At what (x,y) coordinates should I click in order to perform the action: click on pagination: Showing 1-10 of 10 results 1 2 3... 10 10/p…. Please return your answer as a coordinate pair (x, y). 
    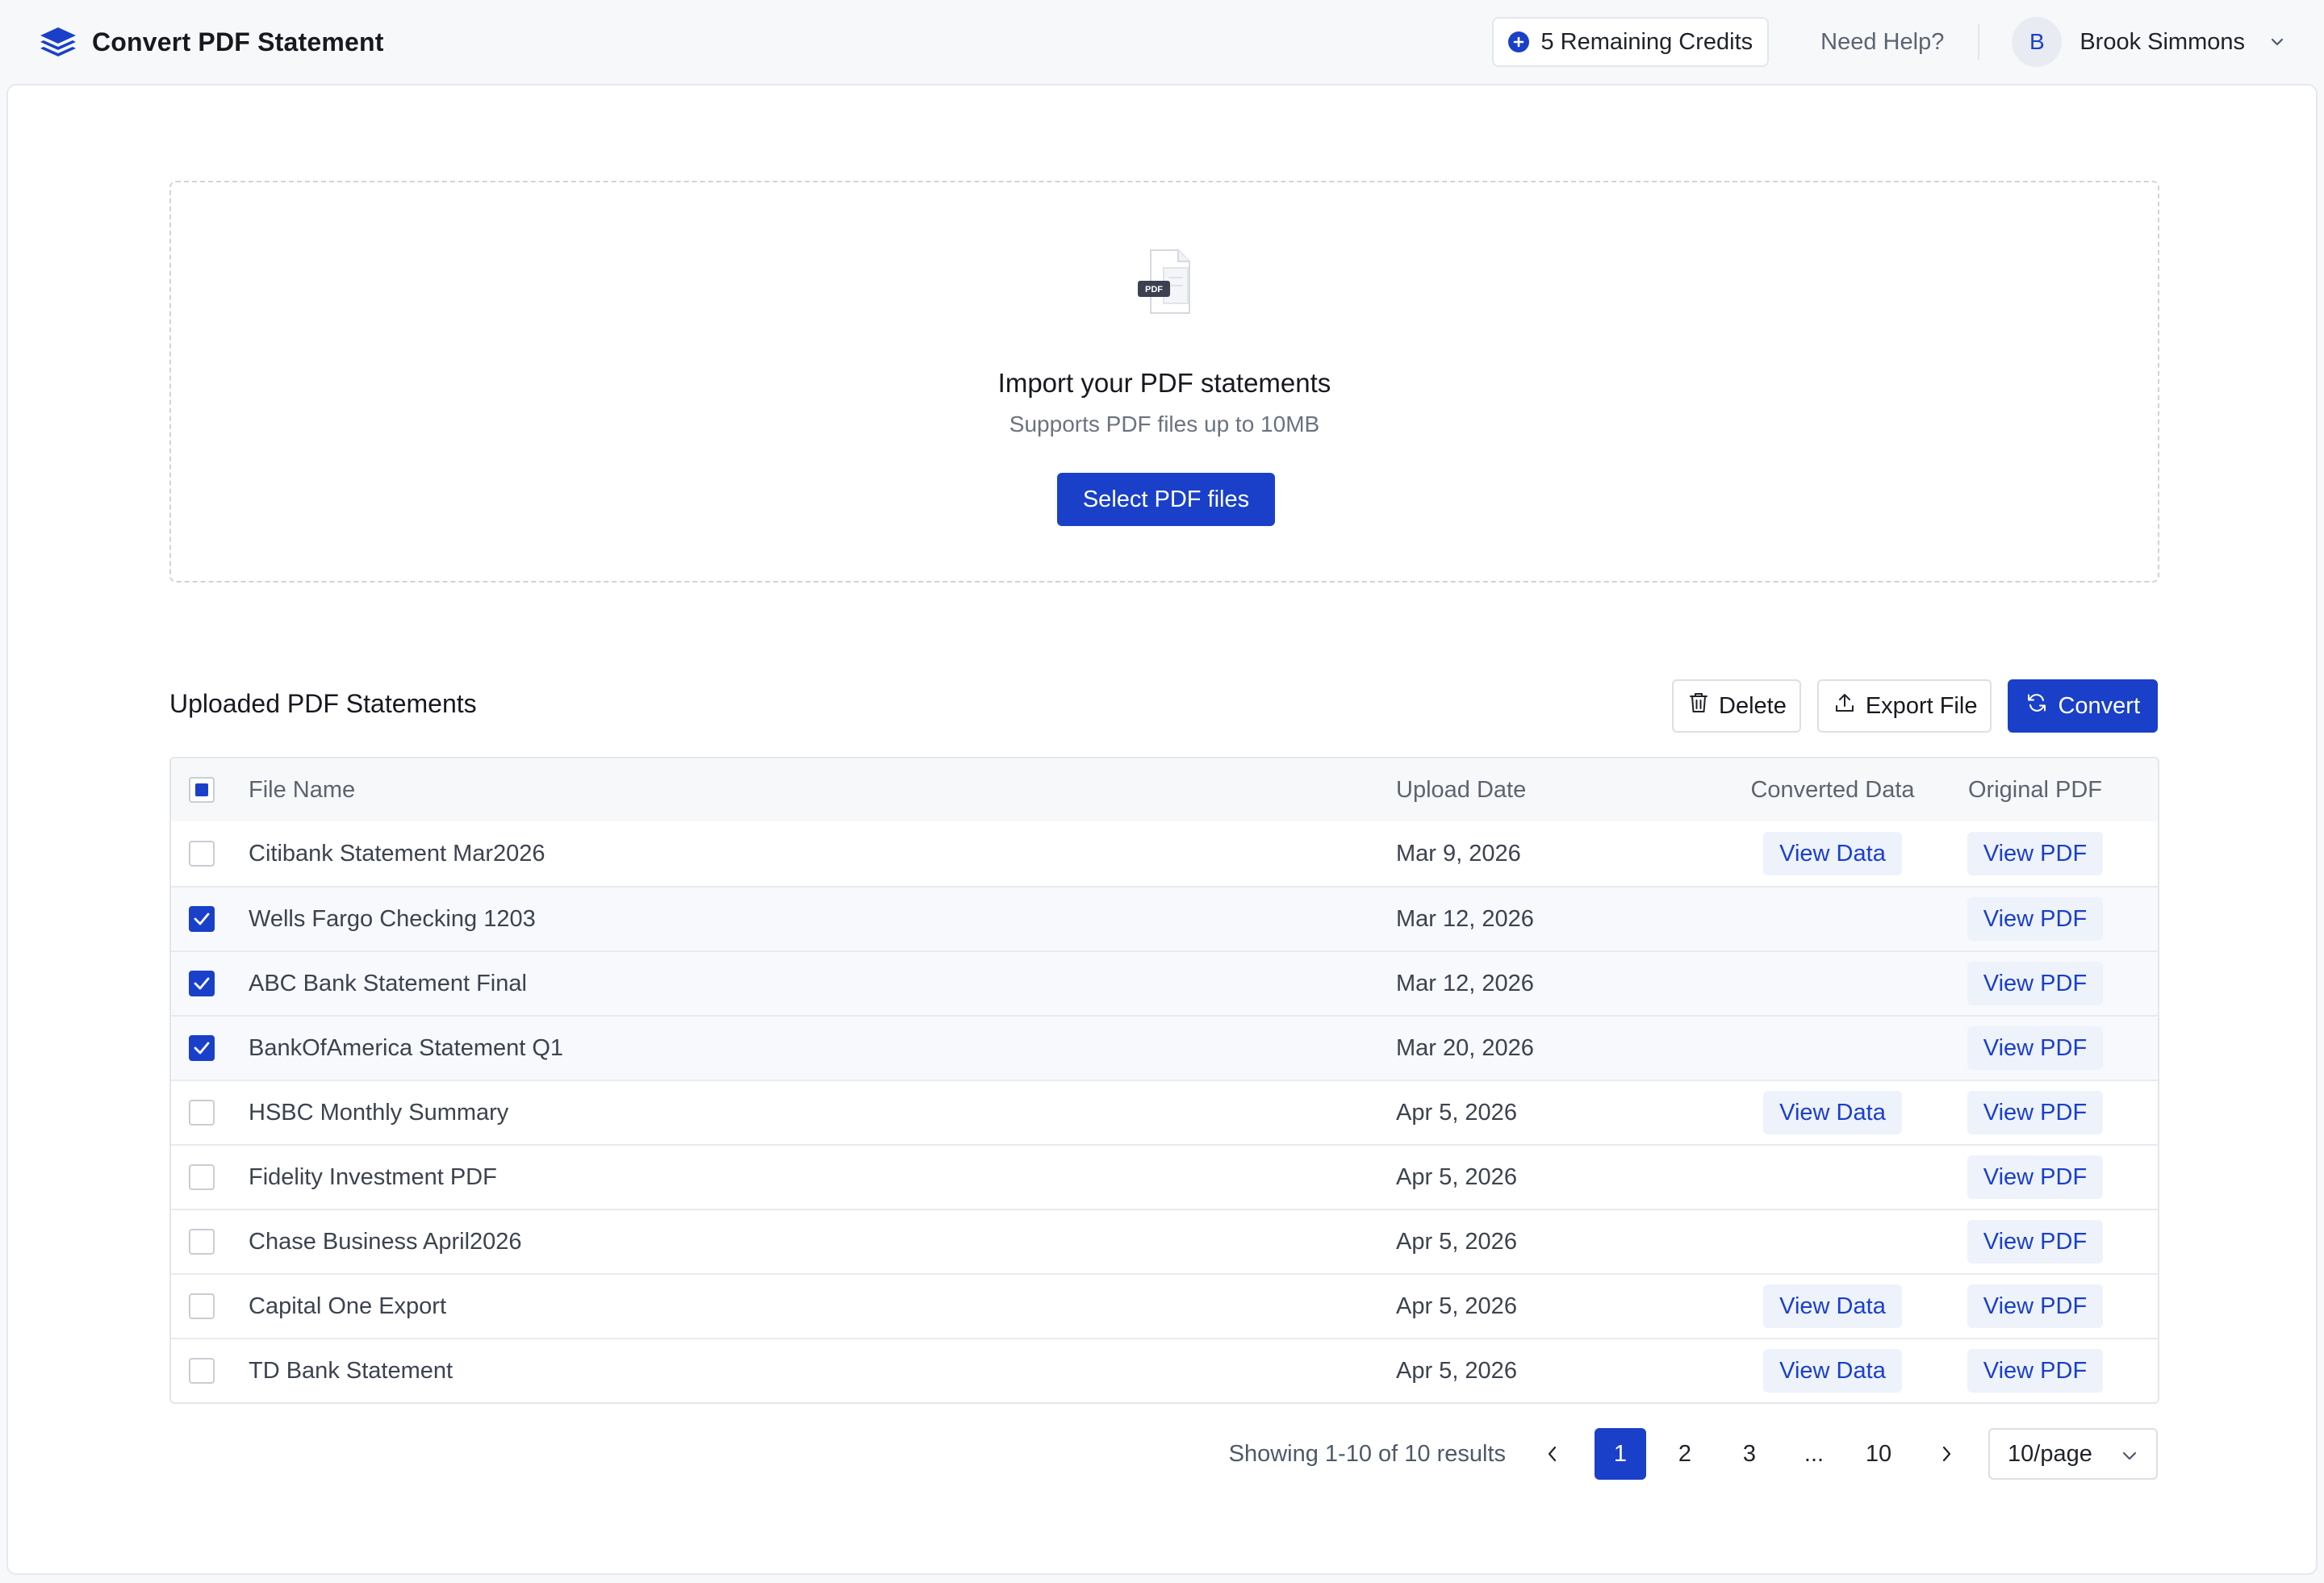
    Looking at the image, I should click on (1694, 1454).